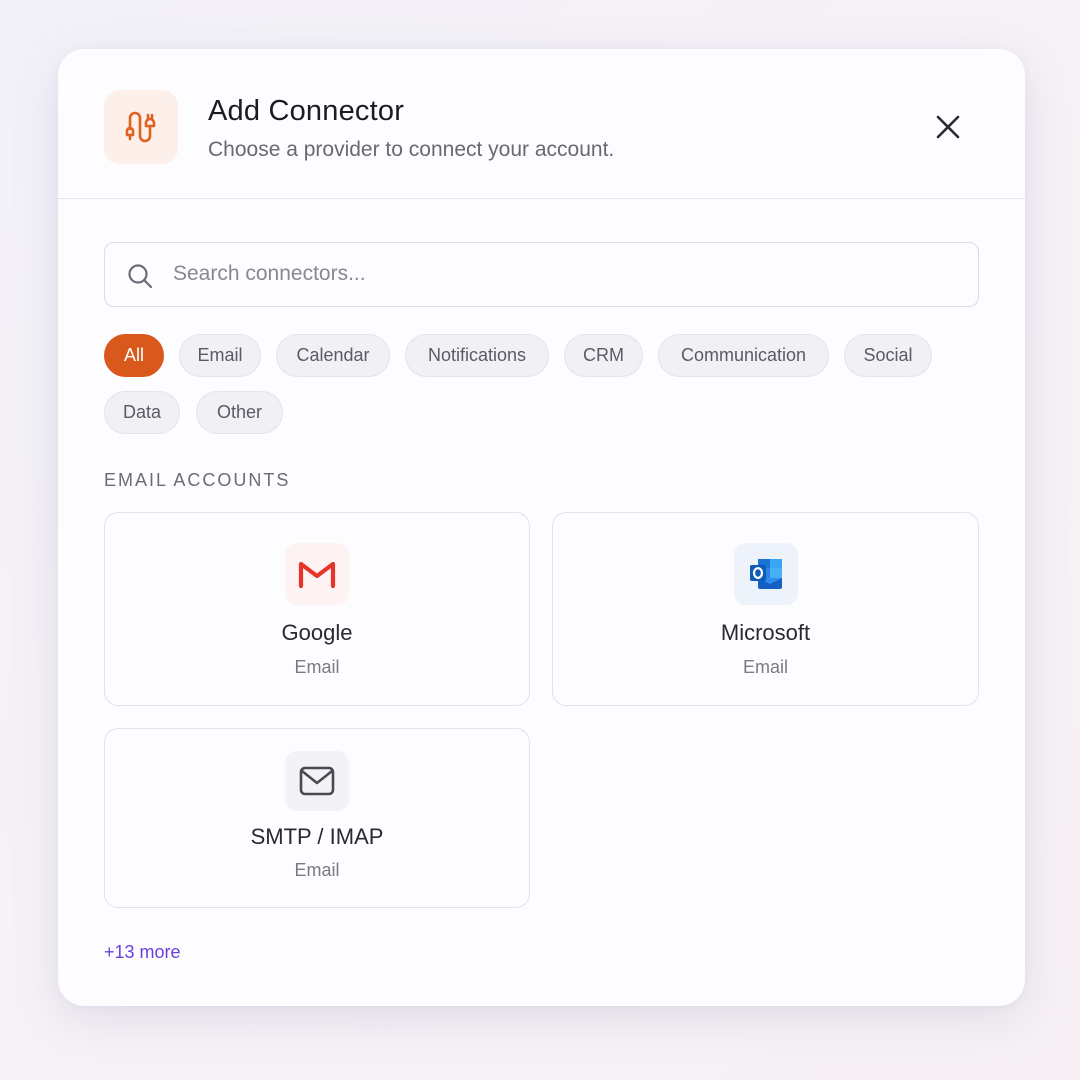  What do you see at coordinates (197, 480) in the screenshot?
I see `section-heading: EMAIL ACCOUNTS` at bounding box center [197, 480].